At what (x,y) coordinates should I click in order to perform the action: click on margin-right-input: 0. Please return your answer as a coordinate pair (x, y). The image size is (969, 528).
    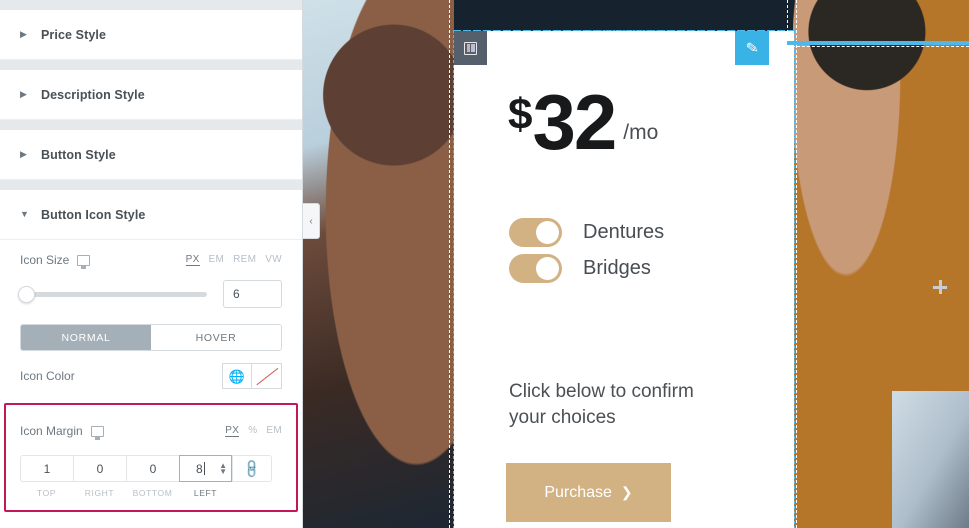
    Looking at the image, I should click on (99, 468).